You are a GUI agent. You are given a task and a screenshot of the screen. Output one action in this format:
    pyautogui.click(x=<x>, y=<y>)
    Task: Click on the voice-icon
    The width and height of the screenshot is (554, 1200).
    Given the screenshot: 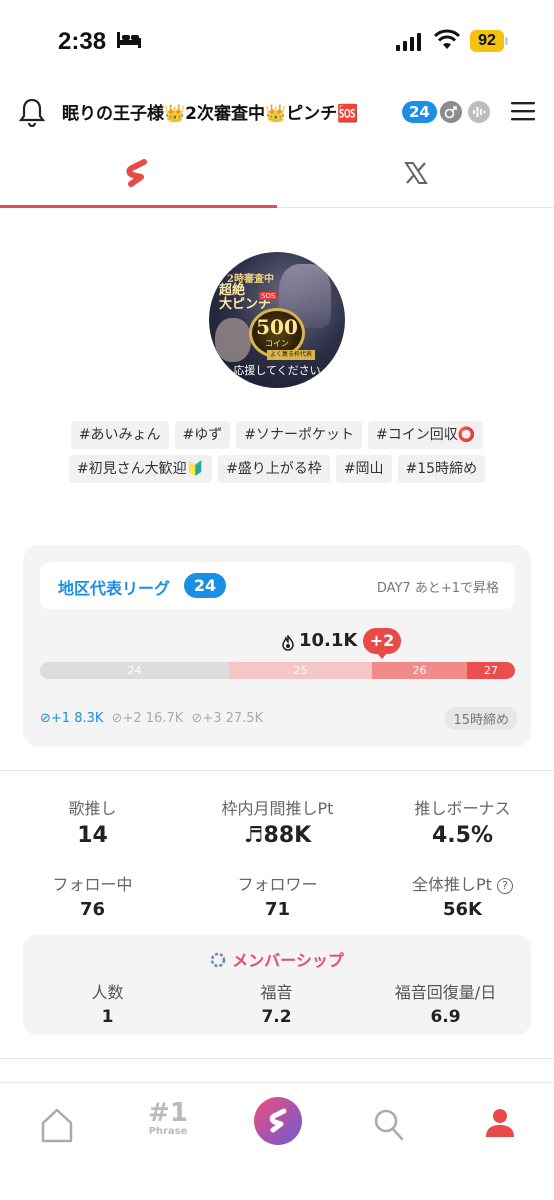 What is the action you would take?
    pyautogui.click(x=479, y=112)
    